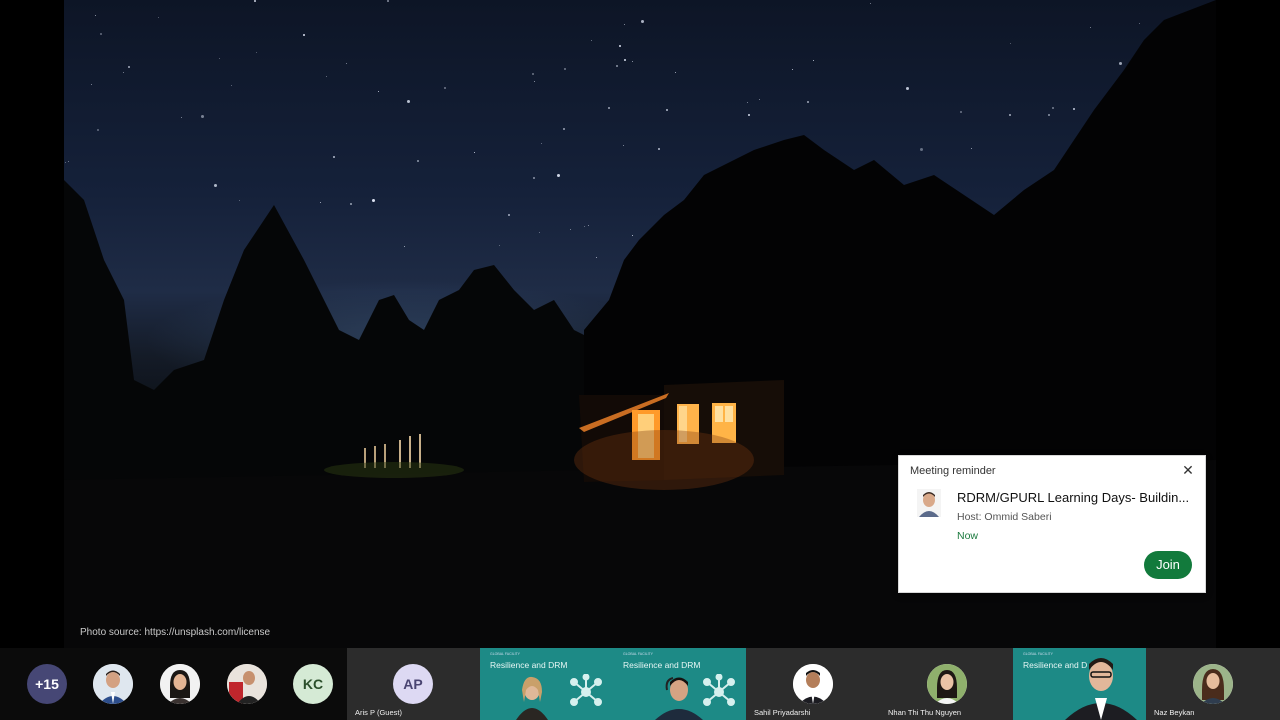 This screenshot has width=1280, height=720. Describe the element at coordinates (378, 712) in the screenshot. I see `participant-name: Aris P (Guest)` at that location.